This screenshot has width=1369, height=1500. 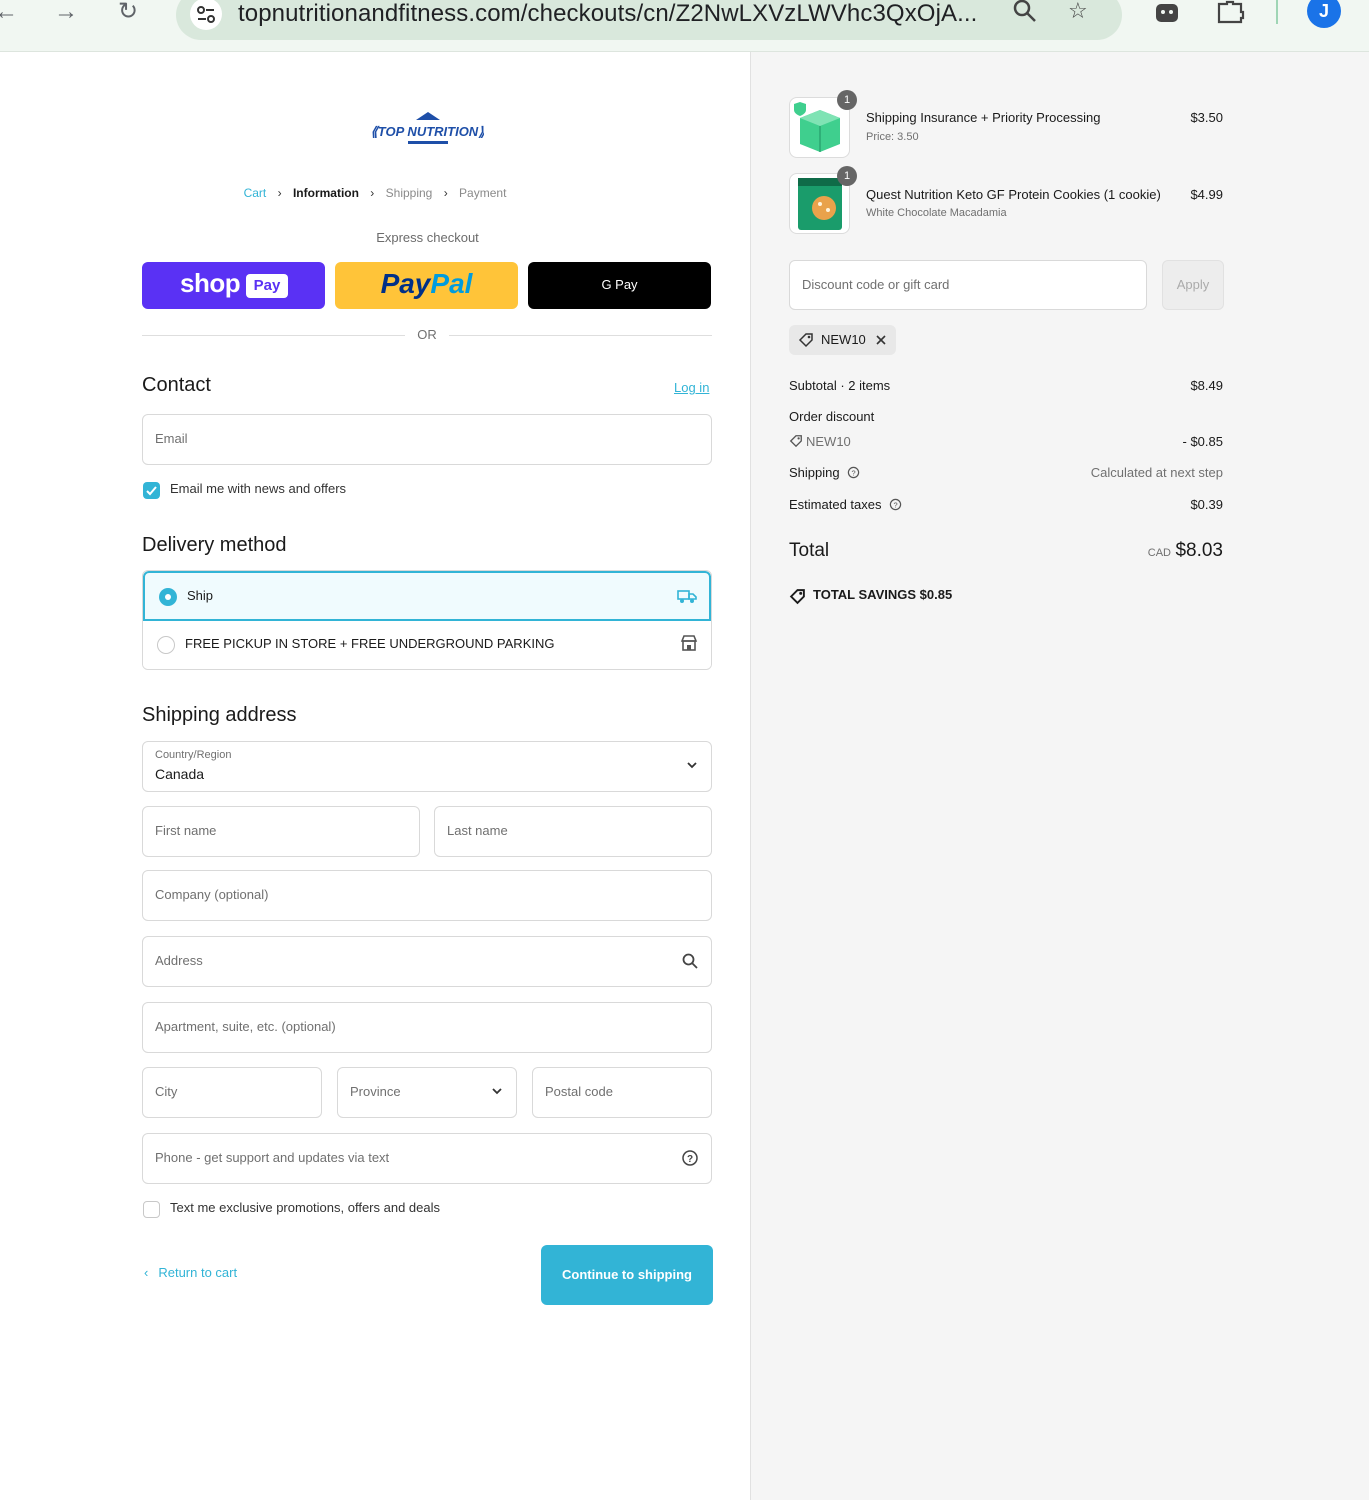 What do you see at coordinates (689, 643) in the screenshot?
I see `store-icon` at bounding box center [689, 643].